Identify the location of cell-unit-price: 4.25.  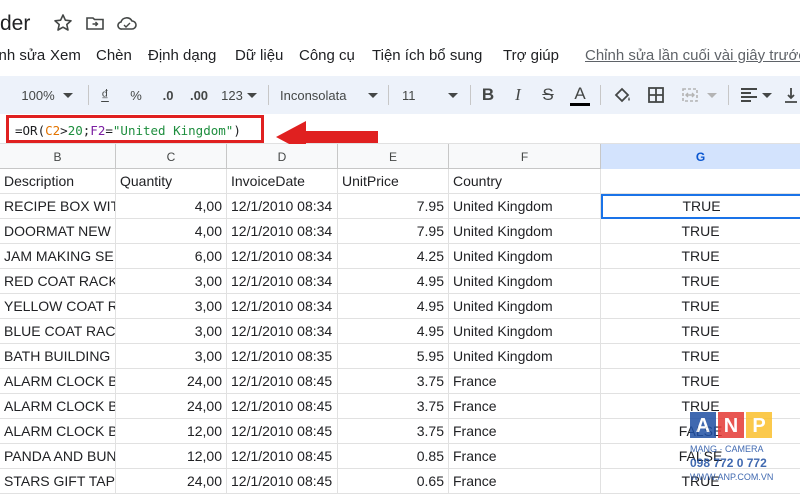
(393, 256).